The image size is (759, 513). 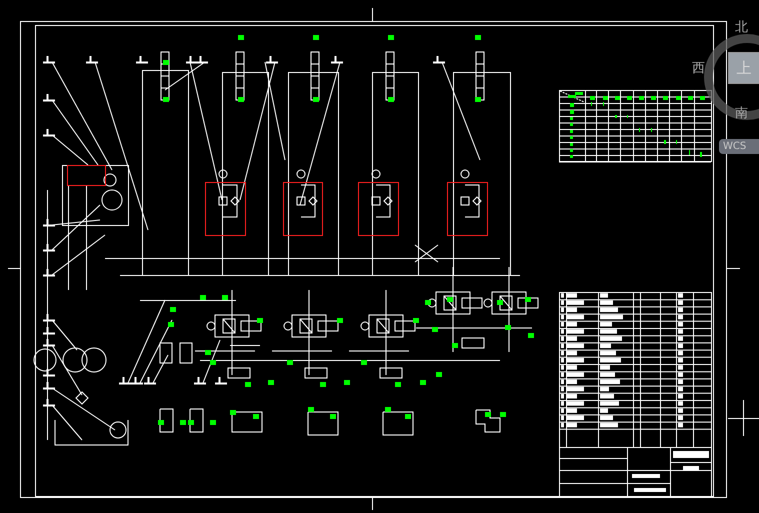 I want to click on crosshair-cursor, so click(x=743, y=418).